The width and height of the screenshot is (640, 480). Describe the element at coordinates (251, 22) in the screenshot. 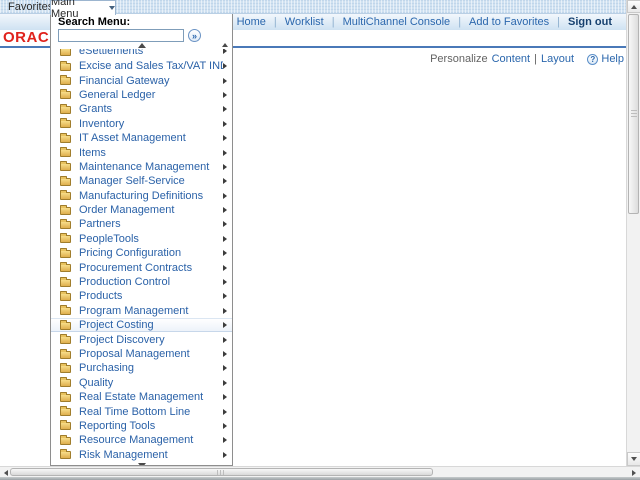

I see `header-link: Home` at that location.